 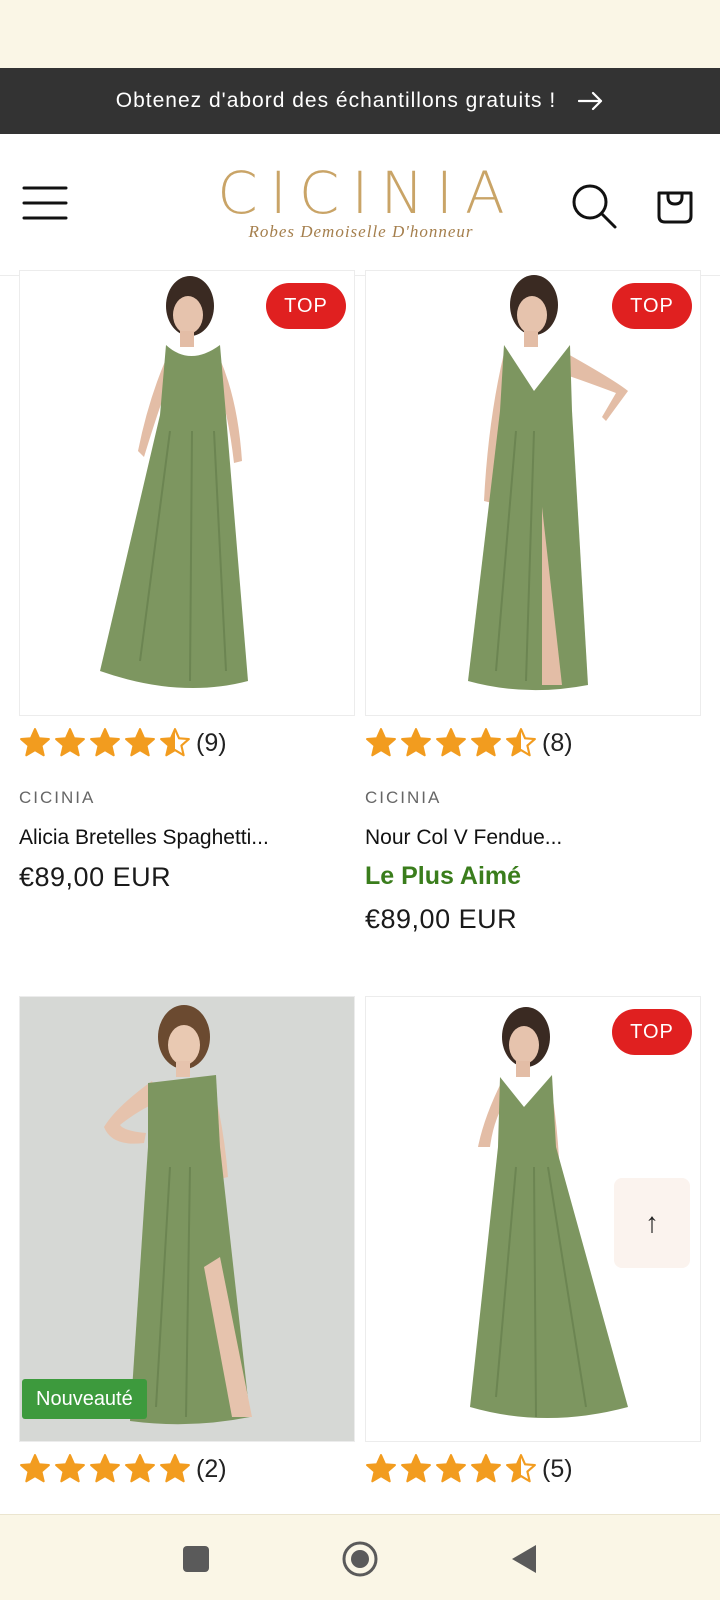 I want to click on star-rating: (9), so click(x=123, y=743).